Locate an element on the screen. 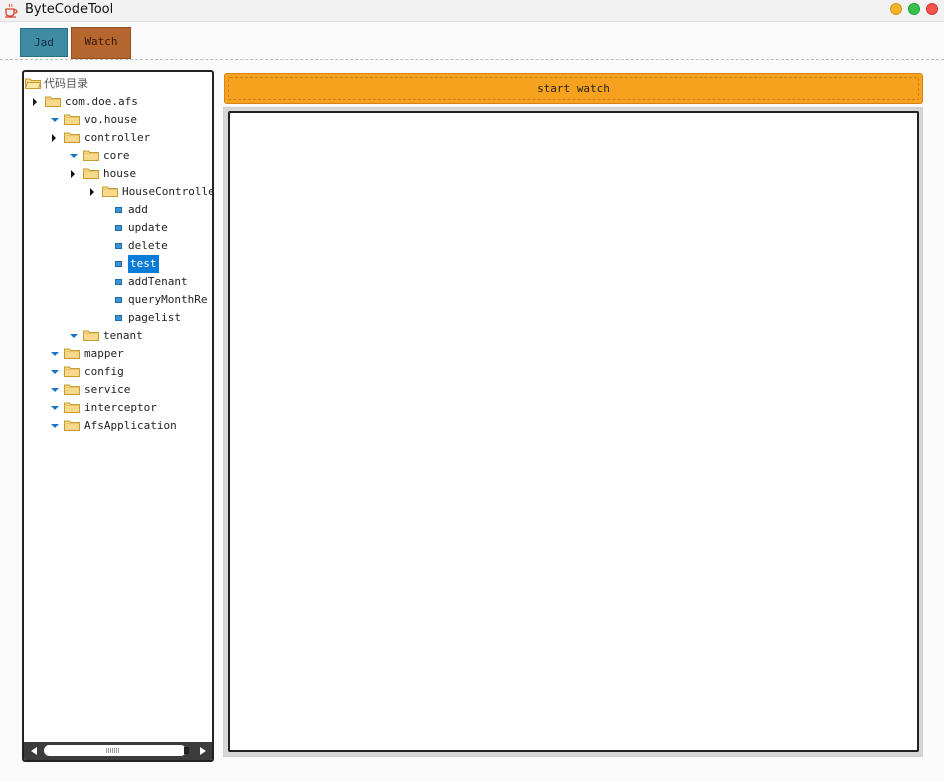 This screenshot has width=944, height=782. scrollbar-grip-icon is located at coordinates (113, 750).